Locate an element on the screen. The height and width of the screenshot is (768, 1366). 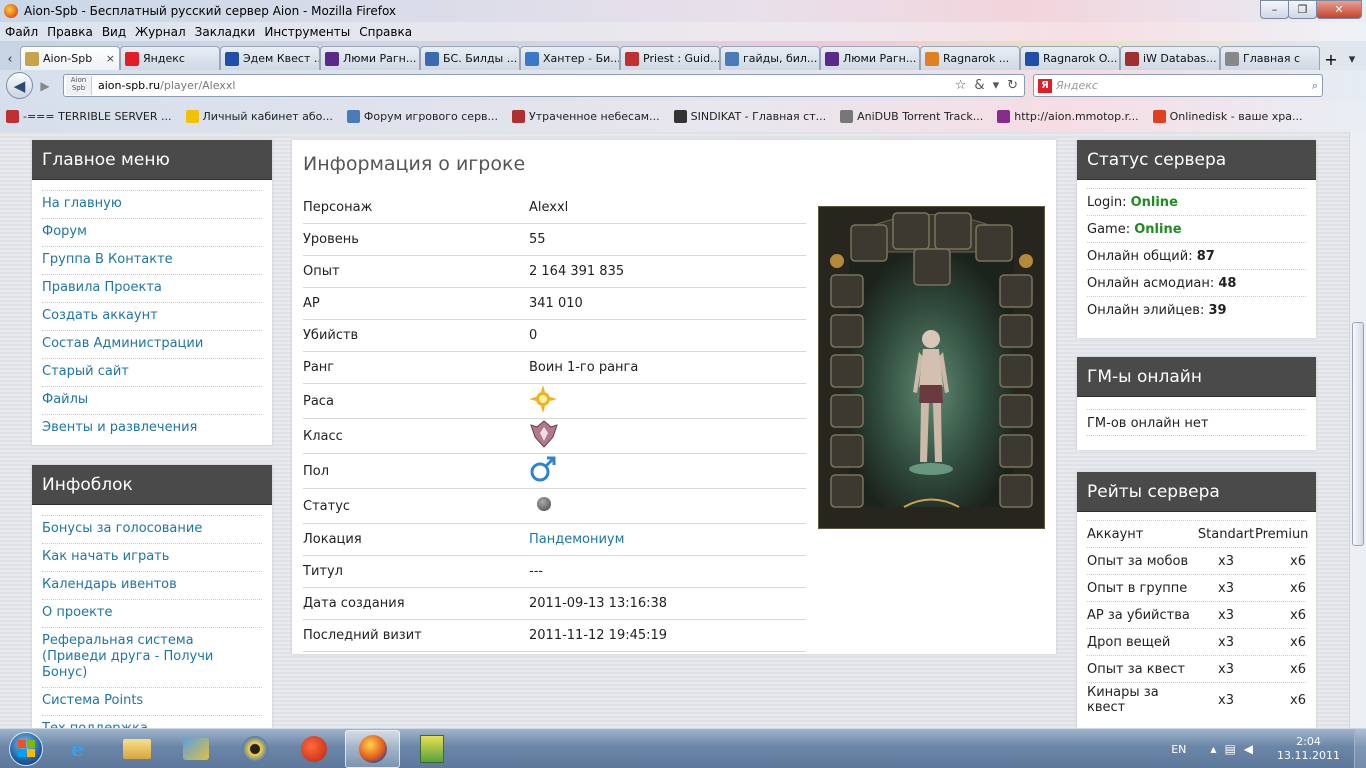
minimize-button: – is located at coordinates (1274, 9).